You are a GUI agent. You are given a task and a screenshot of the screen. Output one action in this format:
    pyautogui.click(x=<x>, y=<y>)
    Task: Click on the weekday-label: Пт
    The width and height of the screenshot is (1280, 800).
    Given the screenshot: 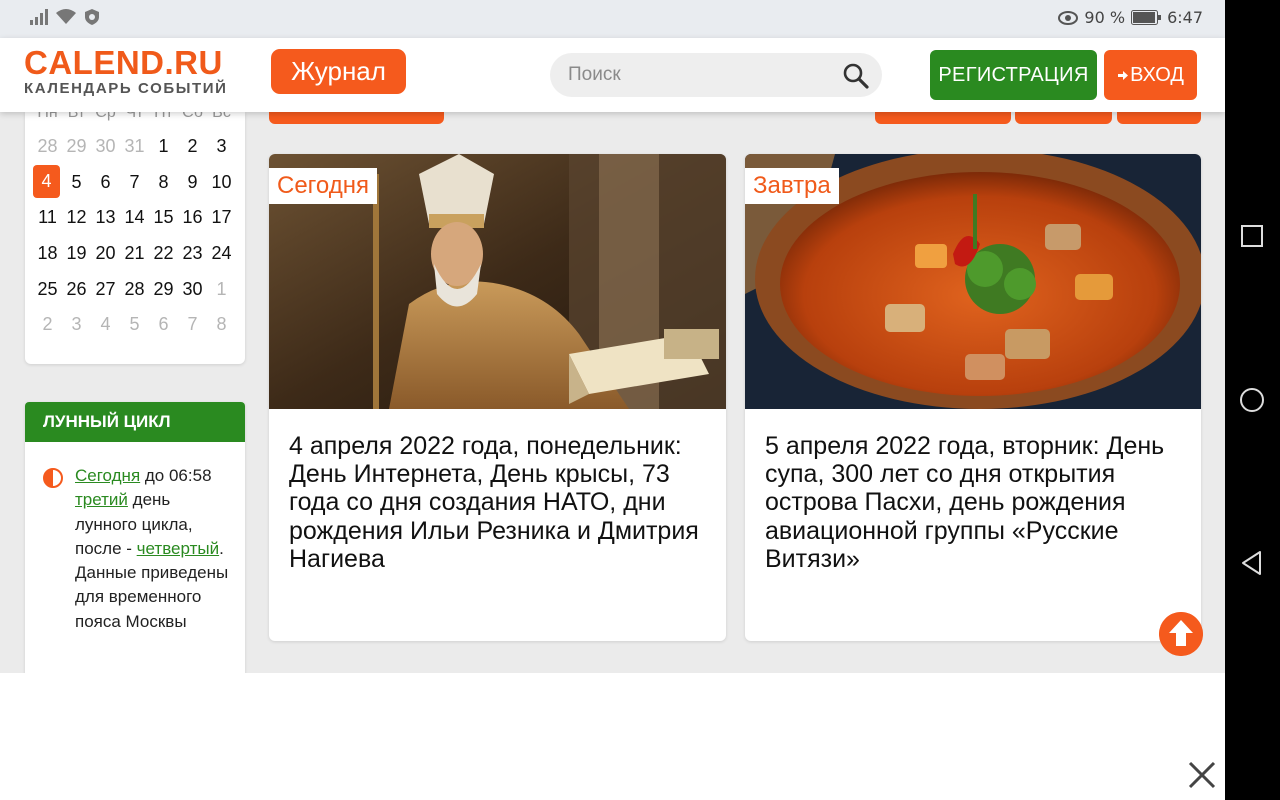 What is the action you would take?
    pyautogui.click(x=163, y=116)
    